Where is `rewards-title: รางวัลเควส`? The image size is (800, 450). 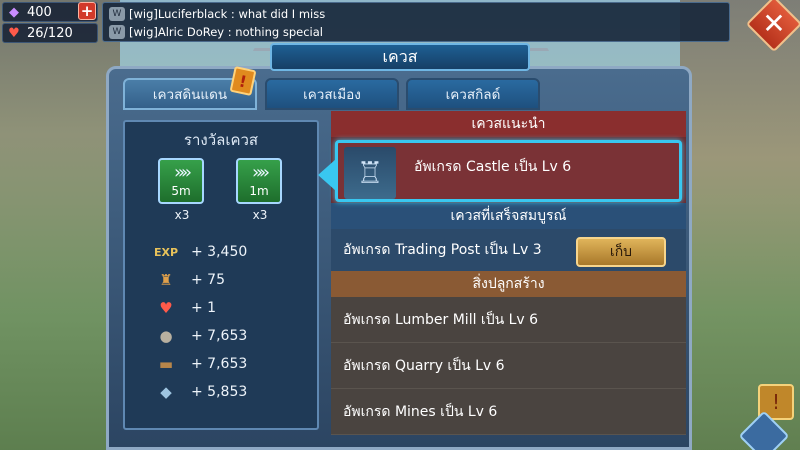
rewards-title: รางวัลเควส is located at coordinates (221, 140).